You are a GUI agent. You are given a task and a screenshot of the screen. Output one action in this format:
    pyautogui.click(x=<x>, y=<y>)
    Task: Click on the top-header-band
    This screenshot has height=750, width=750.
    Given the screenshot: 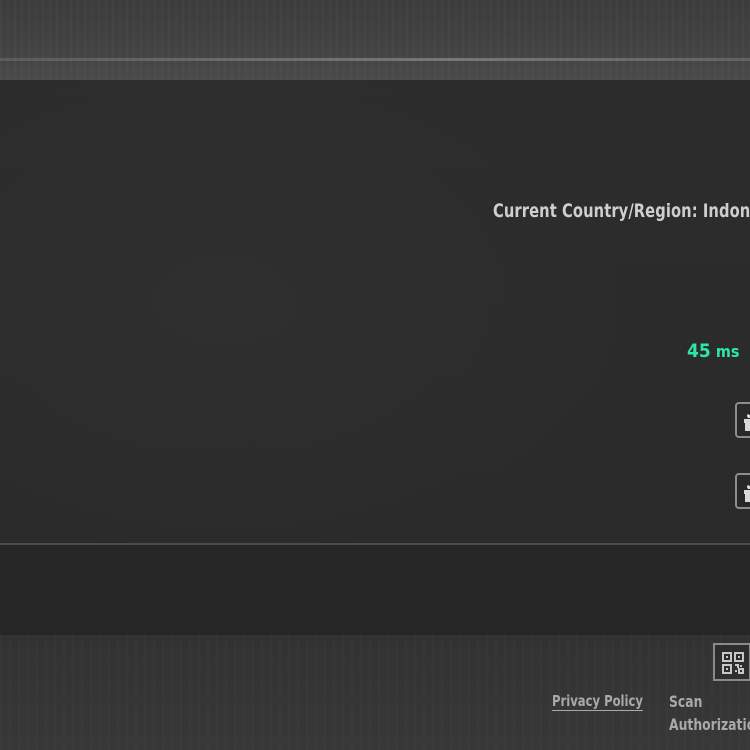 What is the action you would take?
    pyautogui.click(x=375, y=40)
    